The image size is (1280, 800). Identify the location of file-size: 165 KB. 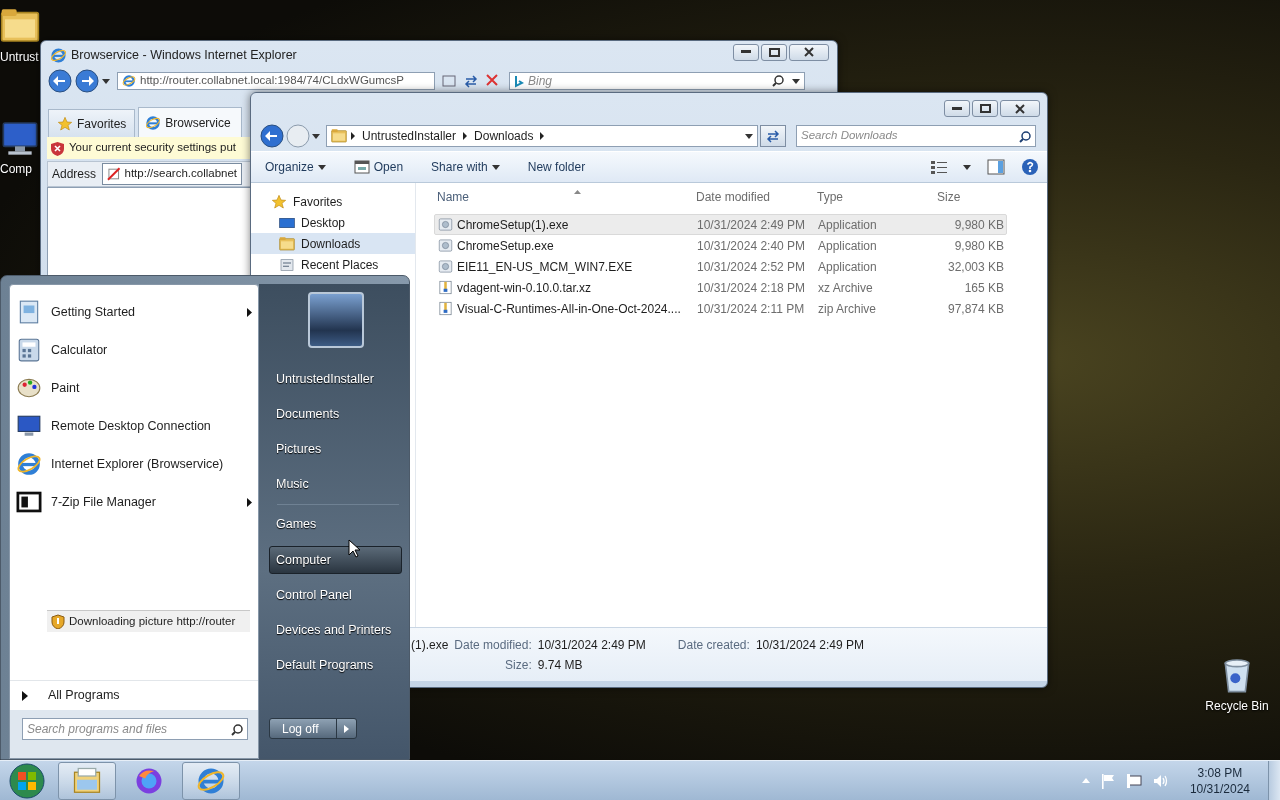
(984, 287).